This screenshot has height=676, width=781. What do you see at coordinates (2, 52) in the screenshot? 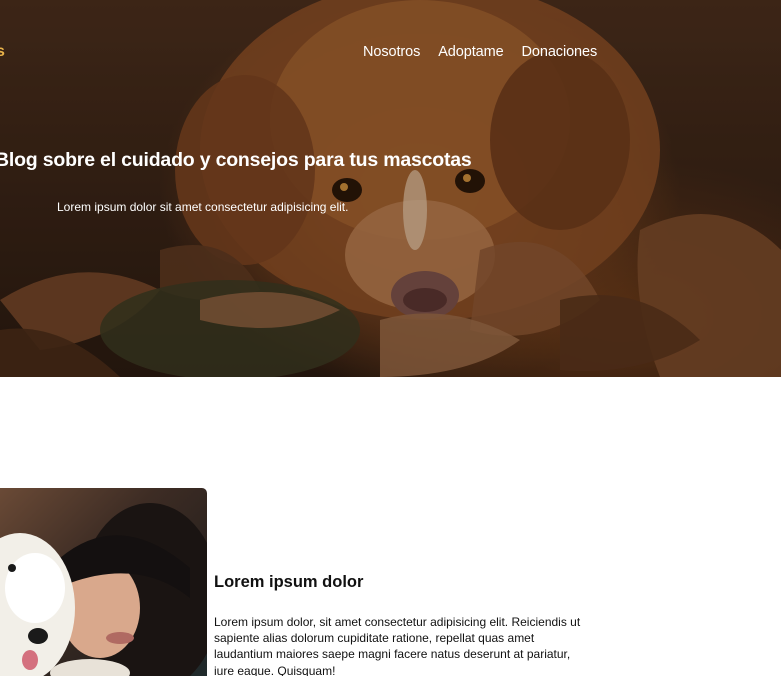
I see `brand-logo: s` at bounding box center [2, 52].